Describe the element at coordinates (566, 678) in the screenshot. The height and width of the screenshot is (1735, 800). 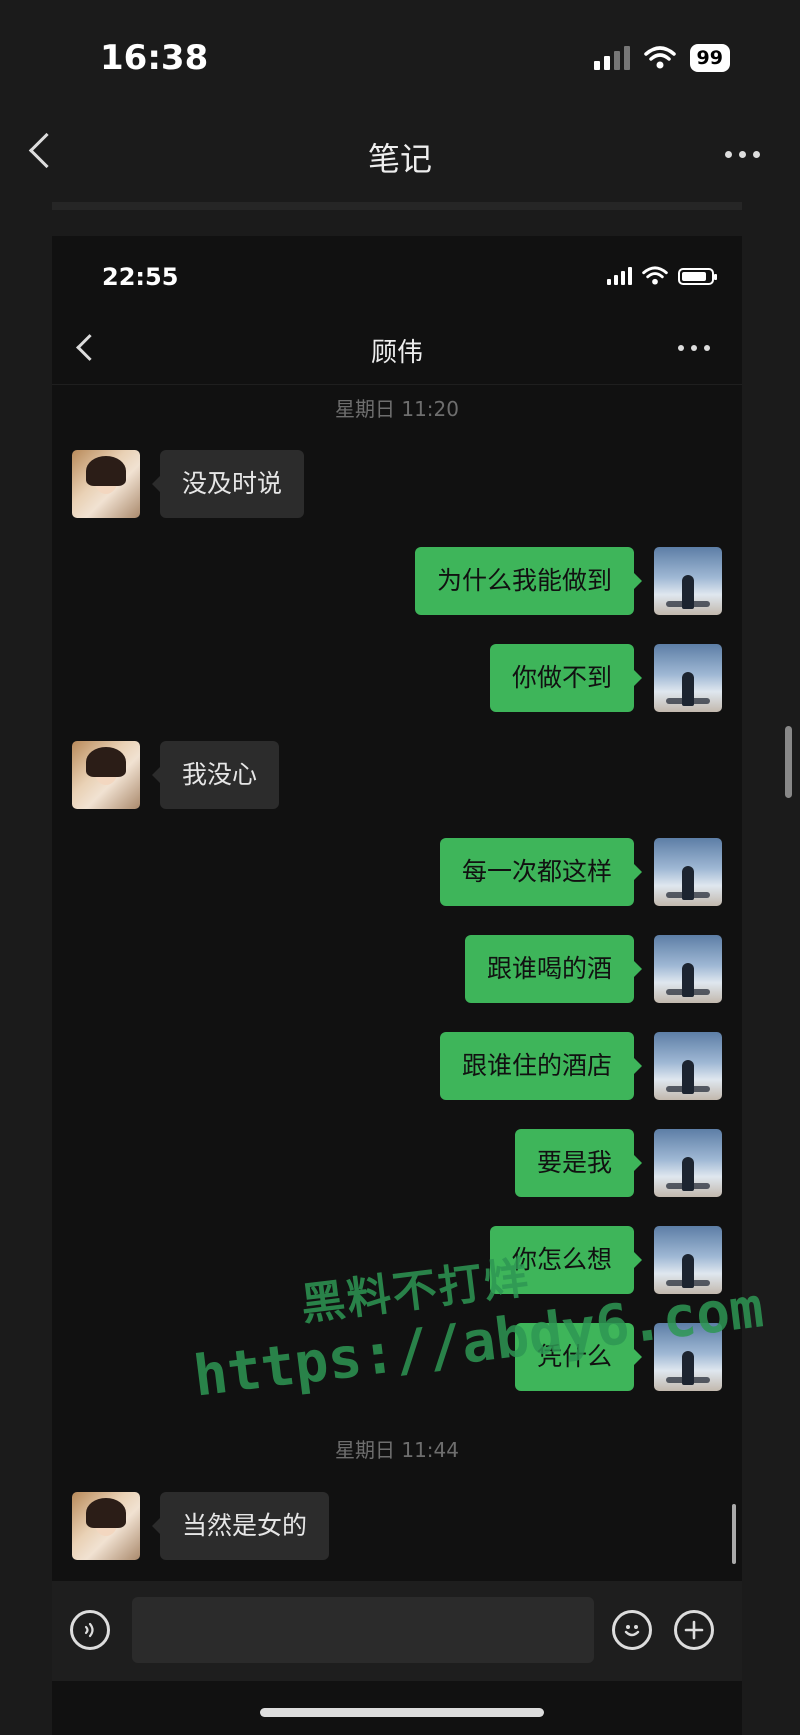
I see `message-bubble: 你做不到` at that location.